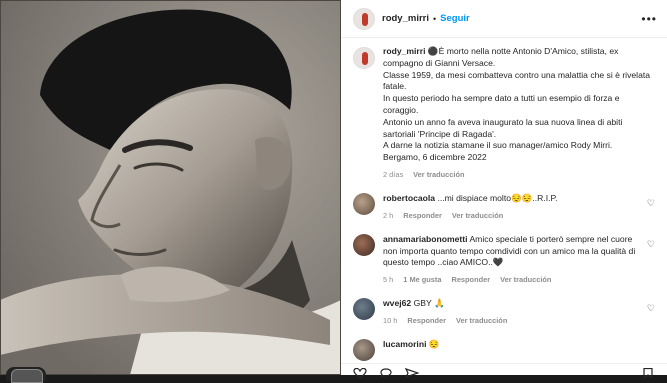 Image resolution: width=667 pixels, height=383 pixels. I want to click on caption-meta: 2 días Ver traducción, so click(519, 174).